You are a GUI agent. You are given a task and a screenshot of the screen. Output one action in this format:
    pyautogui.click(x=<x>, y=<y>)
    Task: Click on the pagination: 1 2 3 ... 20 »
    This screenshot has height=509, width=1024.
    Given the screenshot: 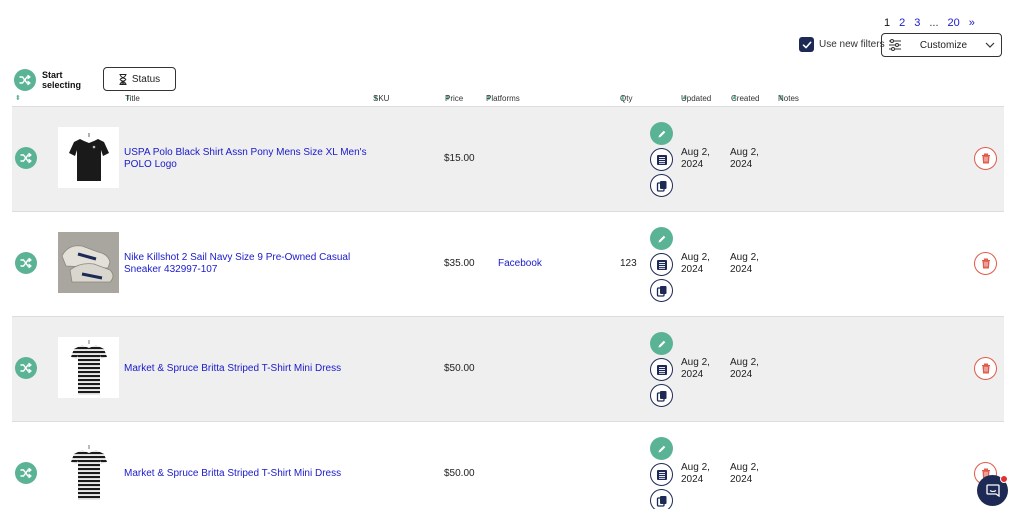 What is the action you would take?
    pyautogui.click(x=934, y=23)
    